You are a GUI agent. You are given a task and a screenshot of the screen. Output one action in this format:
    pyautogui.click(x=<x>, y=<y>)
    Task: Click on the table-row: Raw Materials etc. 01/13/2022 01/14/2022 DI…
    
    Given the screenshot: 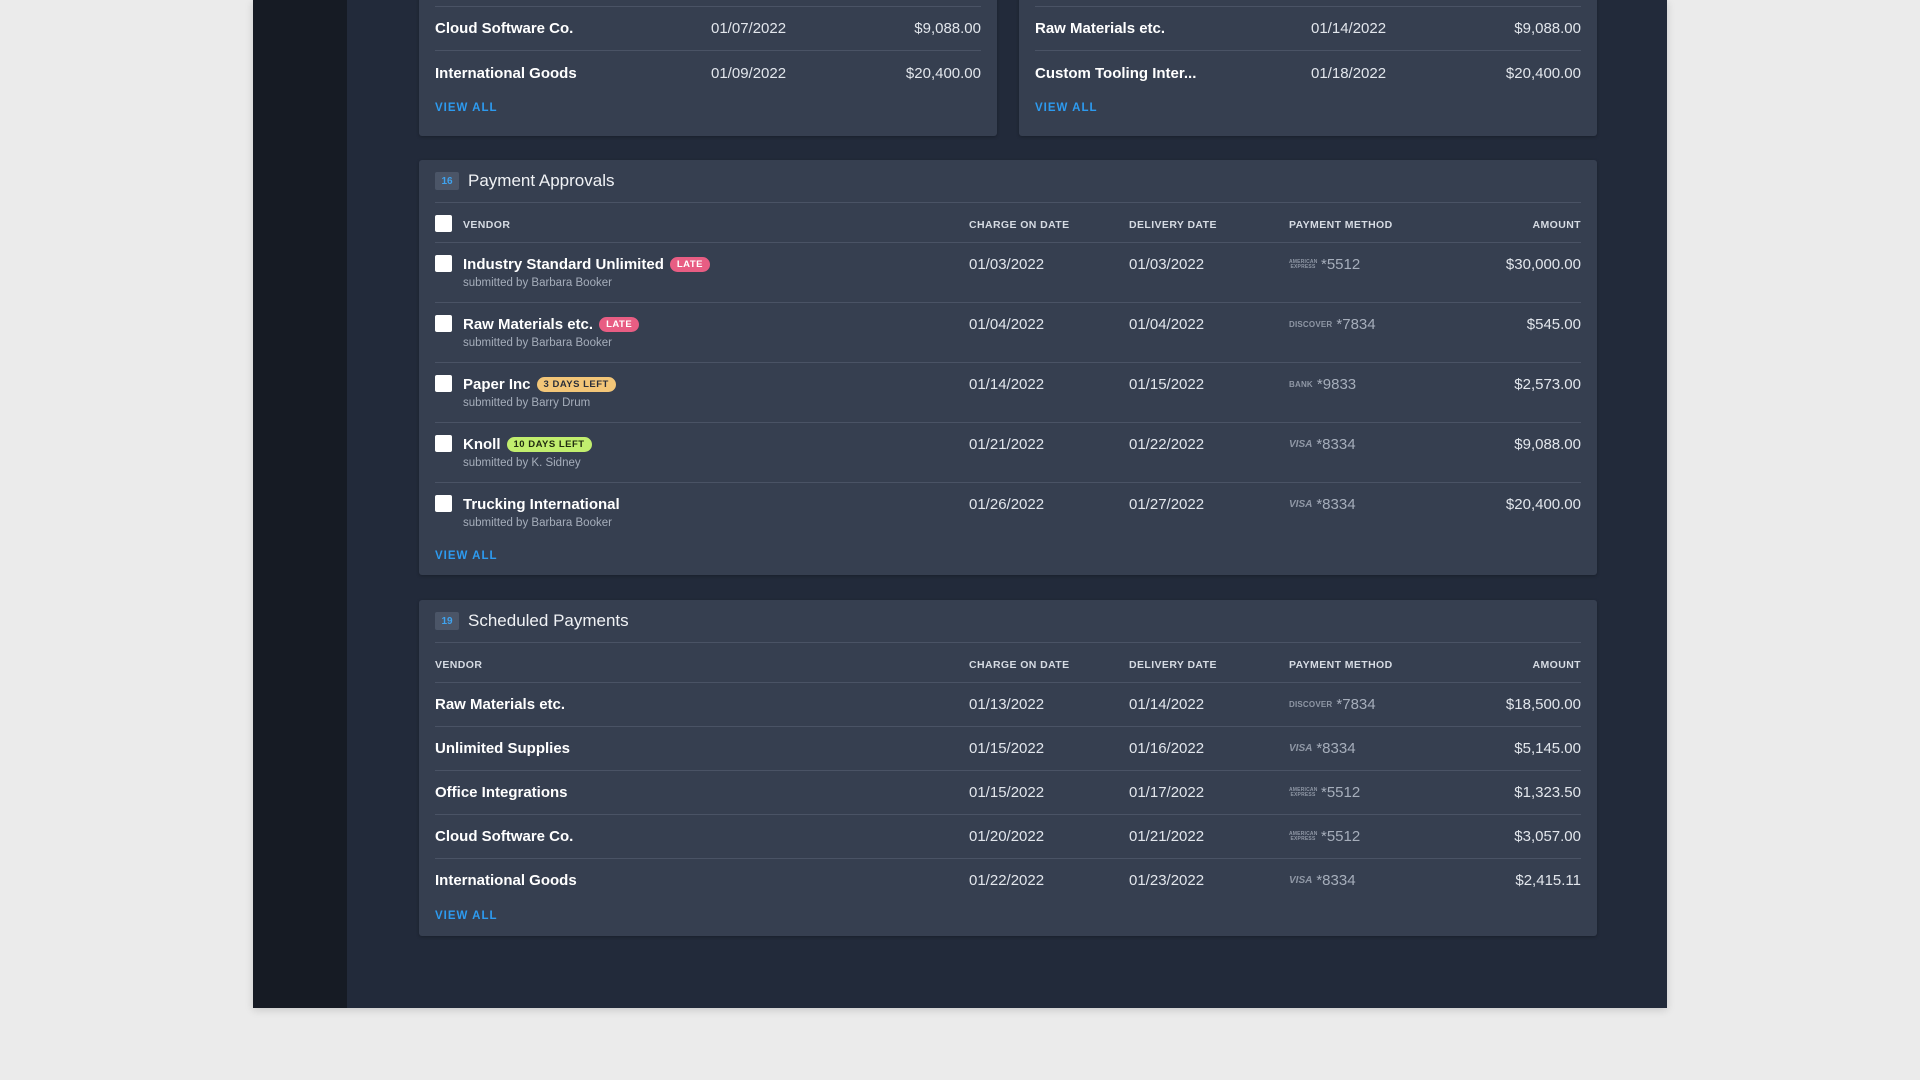 What is the action you would take?
    pyautogui.click(x=1008, y=705)
    